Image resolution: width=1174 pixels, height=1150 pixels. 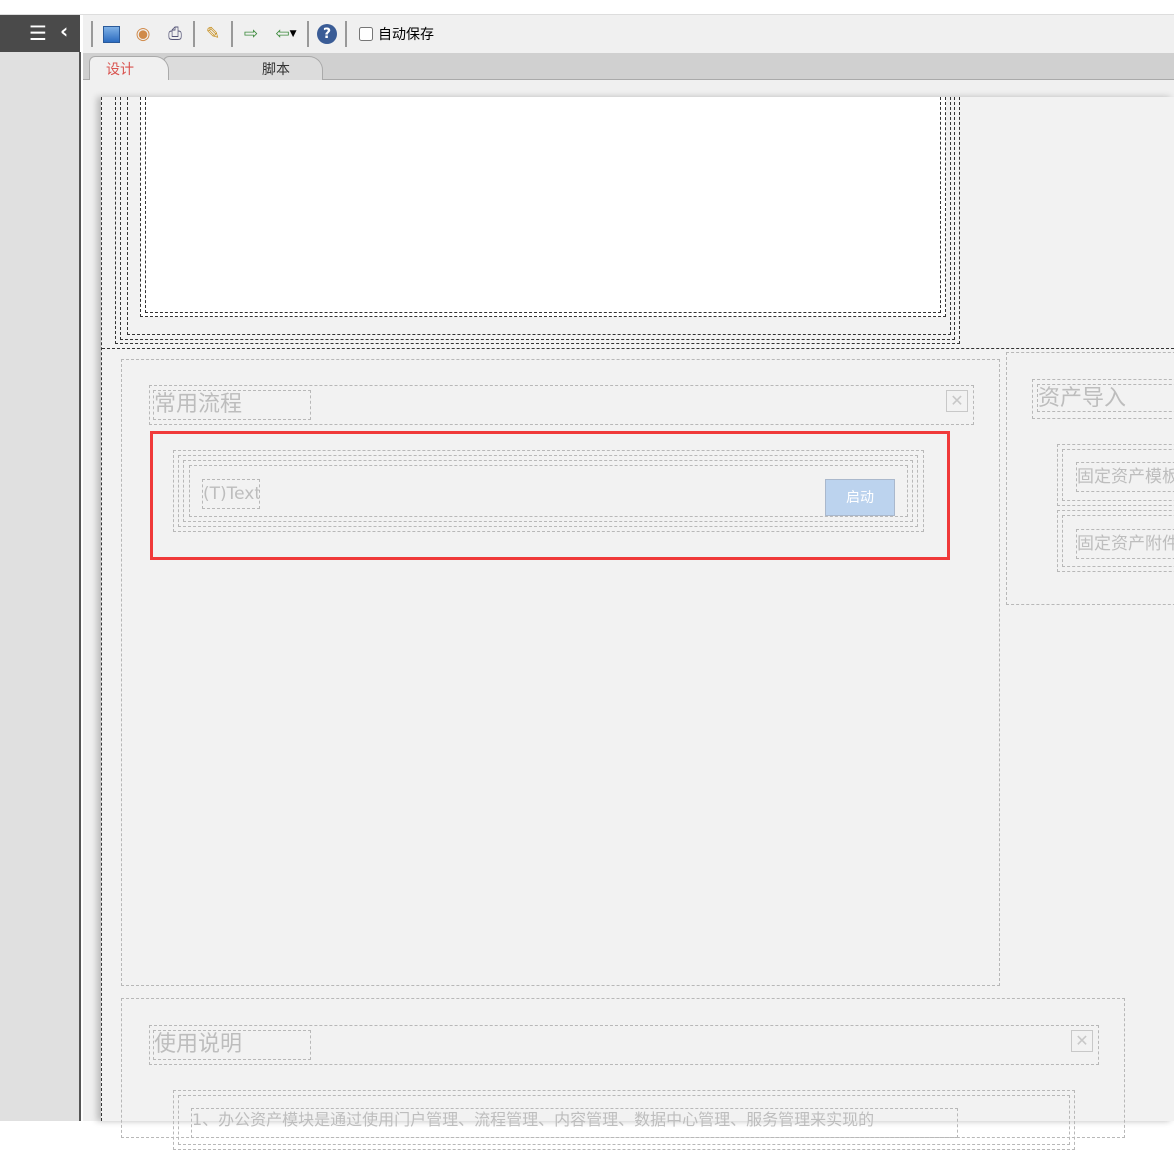 I want to click on flow-item-row, so click(x=548, y=491).